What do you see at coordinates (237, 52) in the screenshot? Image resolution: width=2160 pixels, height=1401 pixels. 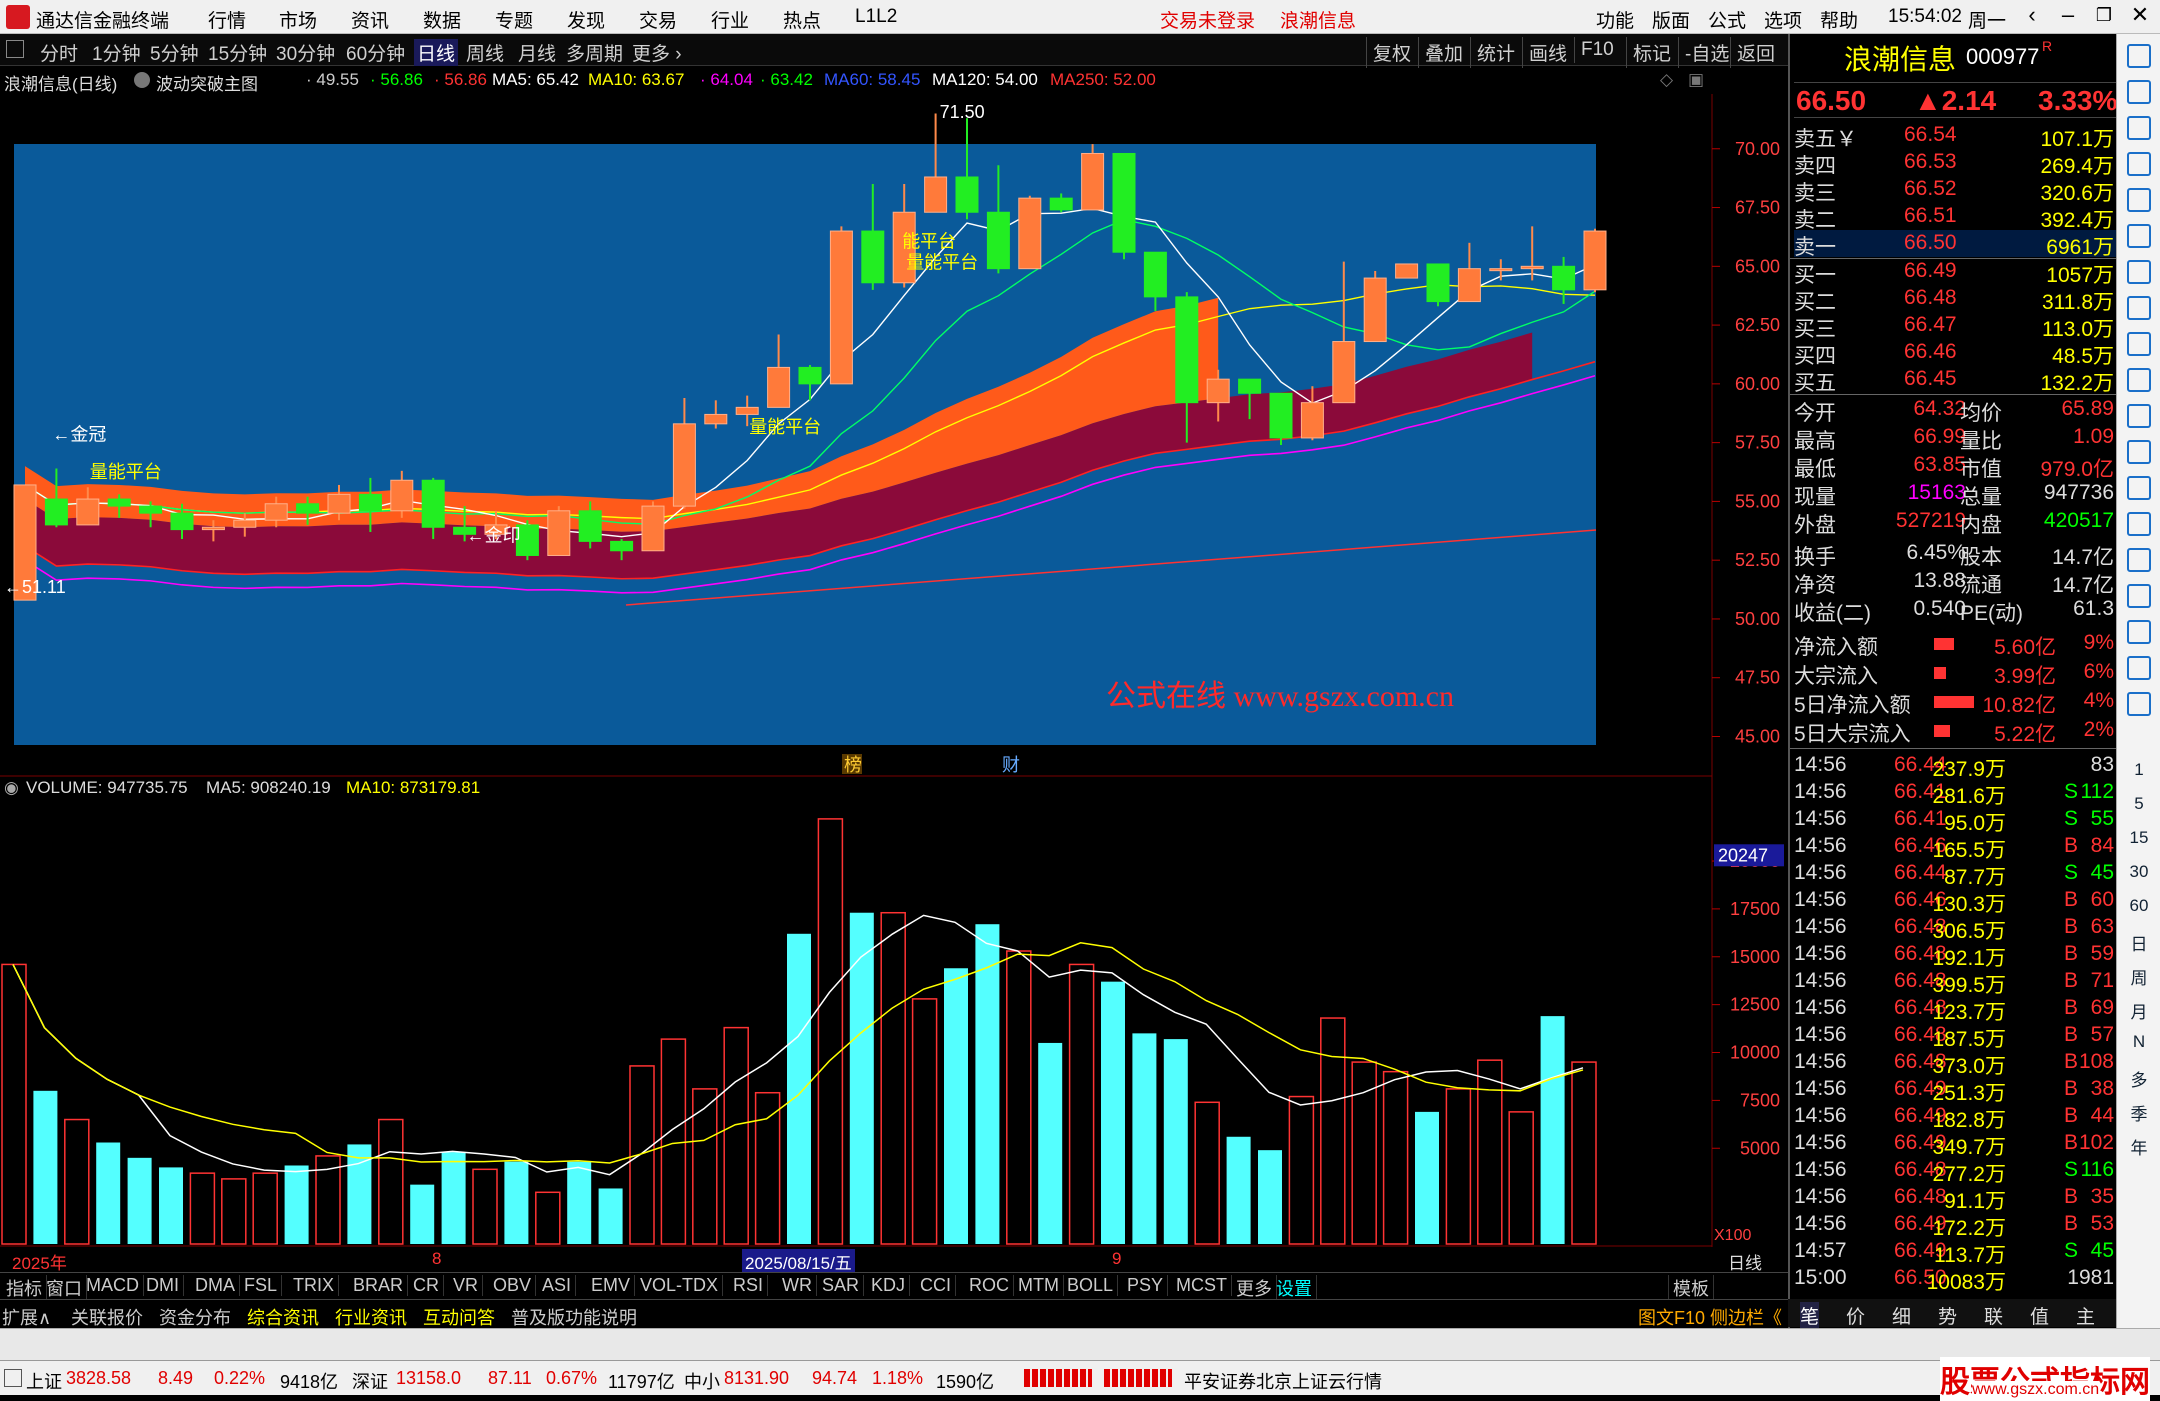 I see `period-15min: 15分钟` at bounding box center [237, 52].